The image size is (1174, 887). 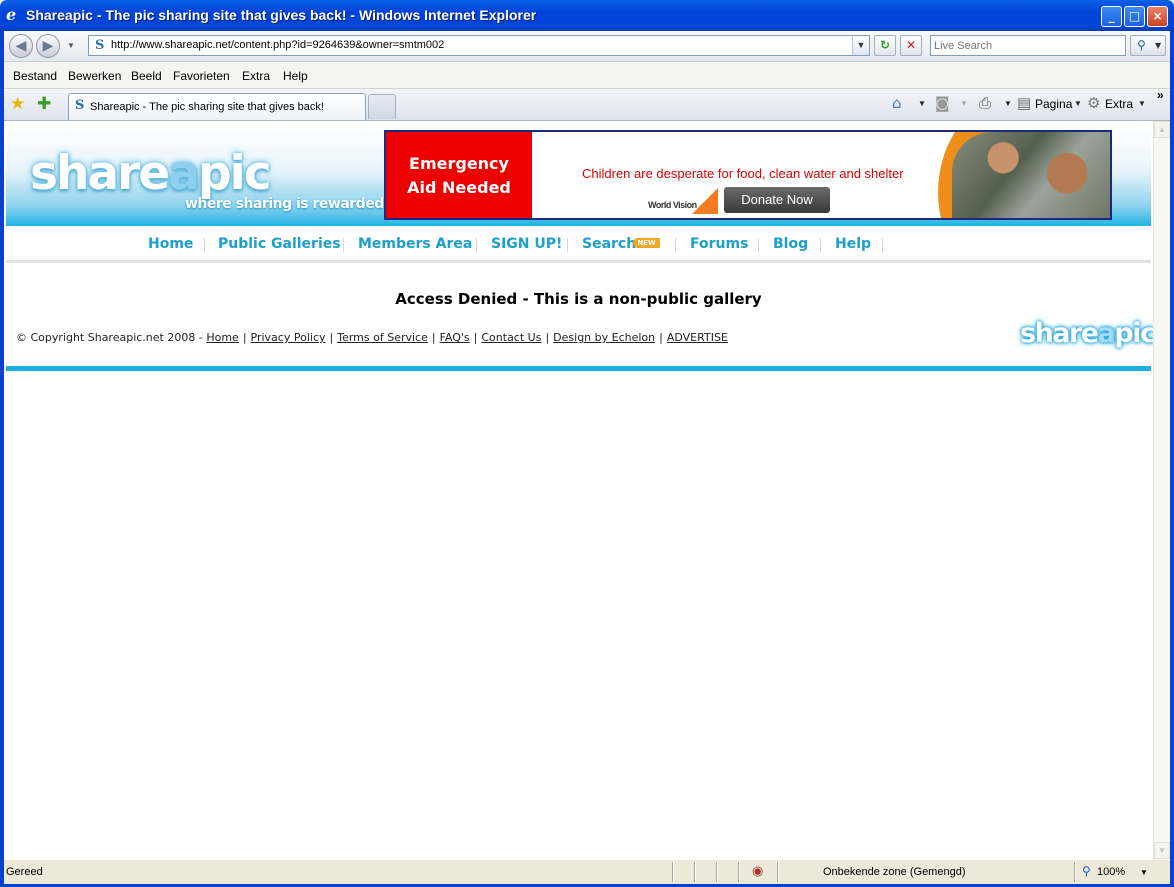 I want to click on scroll-up-icon: ▲, so click(x=1162, y=129).